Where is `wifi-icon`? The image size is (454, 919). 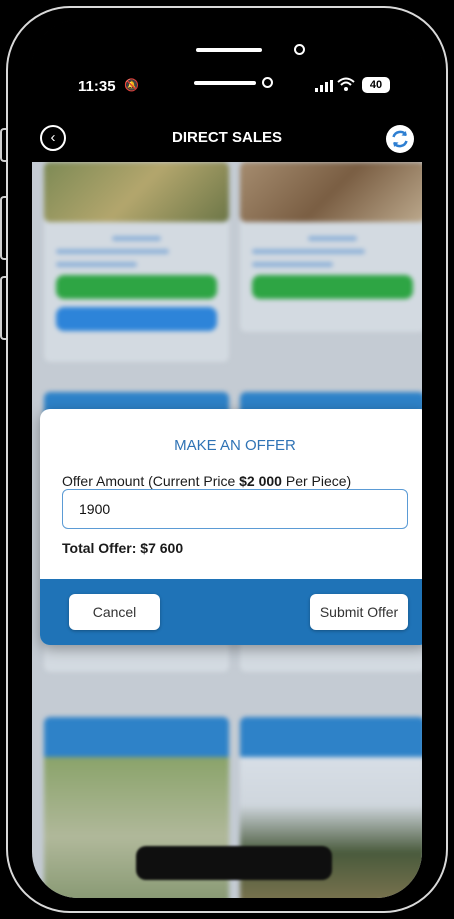
wifi-icon is located at coordinates (346, 85).